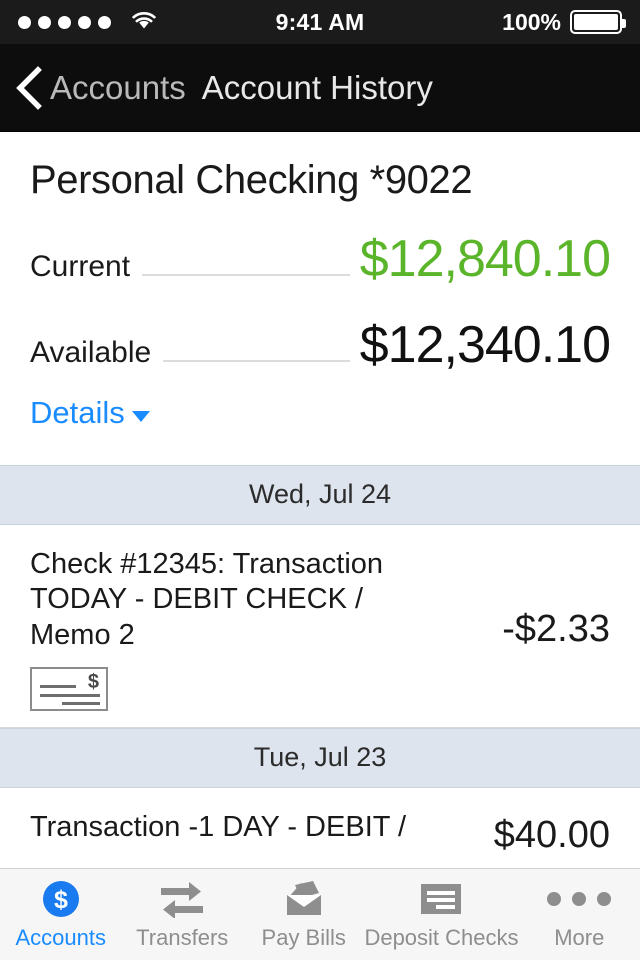 This screenshot has height=960, width=640. I want to click on ellipsis-icon, so click(579, 899).